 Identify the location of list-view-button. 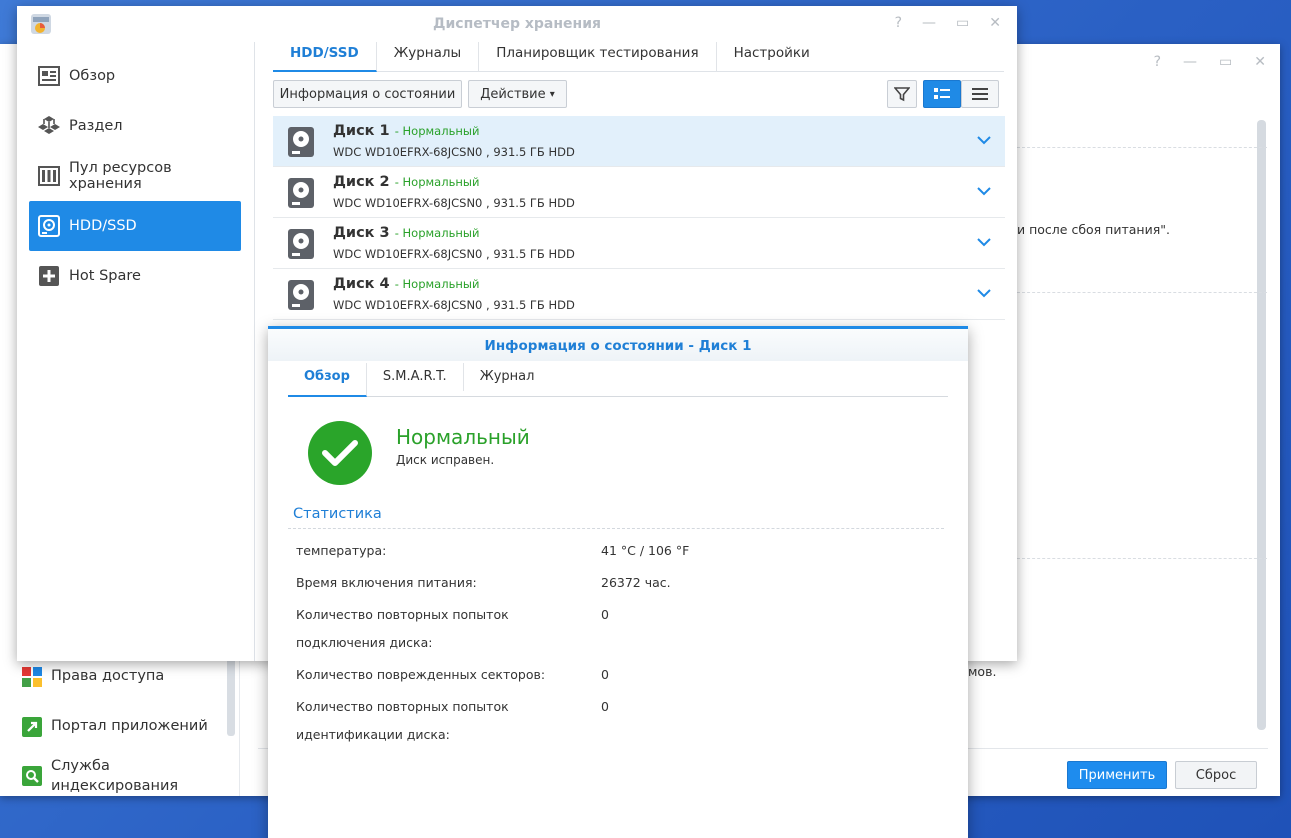
(980, 94).